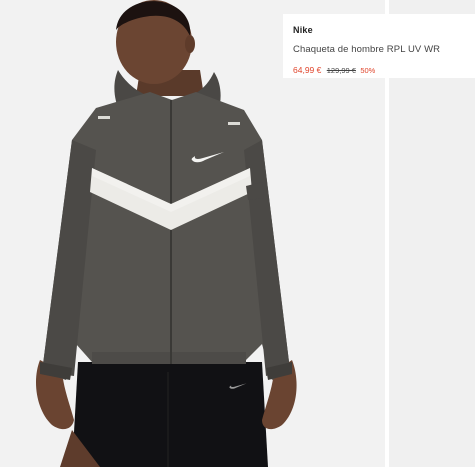 The height and width of the screenshot is (467, 475). What do you see at coordinates (307, 70) in the screenshot?
I see `current-price: 64,99 €` at bounding box center [307, 70].